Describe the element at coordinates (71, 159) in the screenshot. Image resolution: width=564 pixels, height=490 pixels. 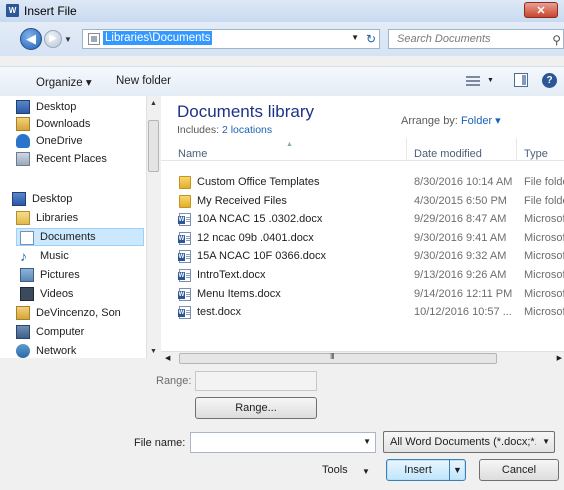
I see `nav-item-label: Recent Places` at that location.